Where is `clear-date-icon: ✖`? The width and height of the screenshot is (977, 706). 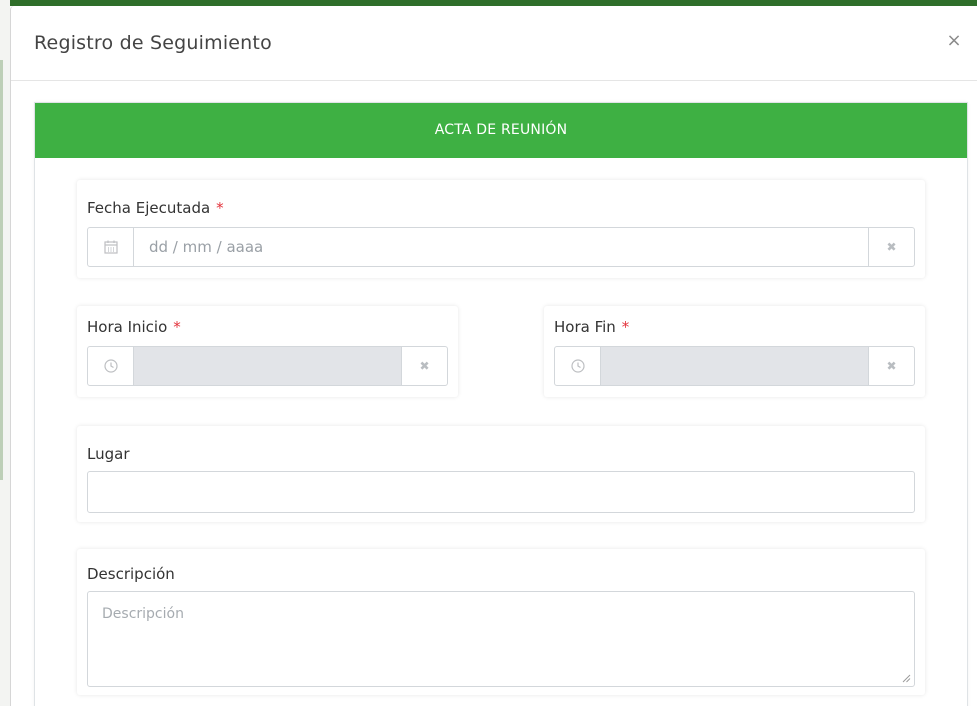 clear-date-icon: ✖ is located at coordinates (891, 247).